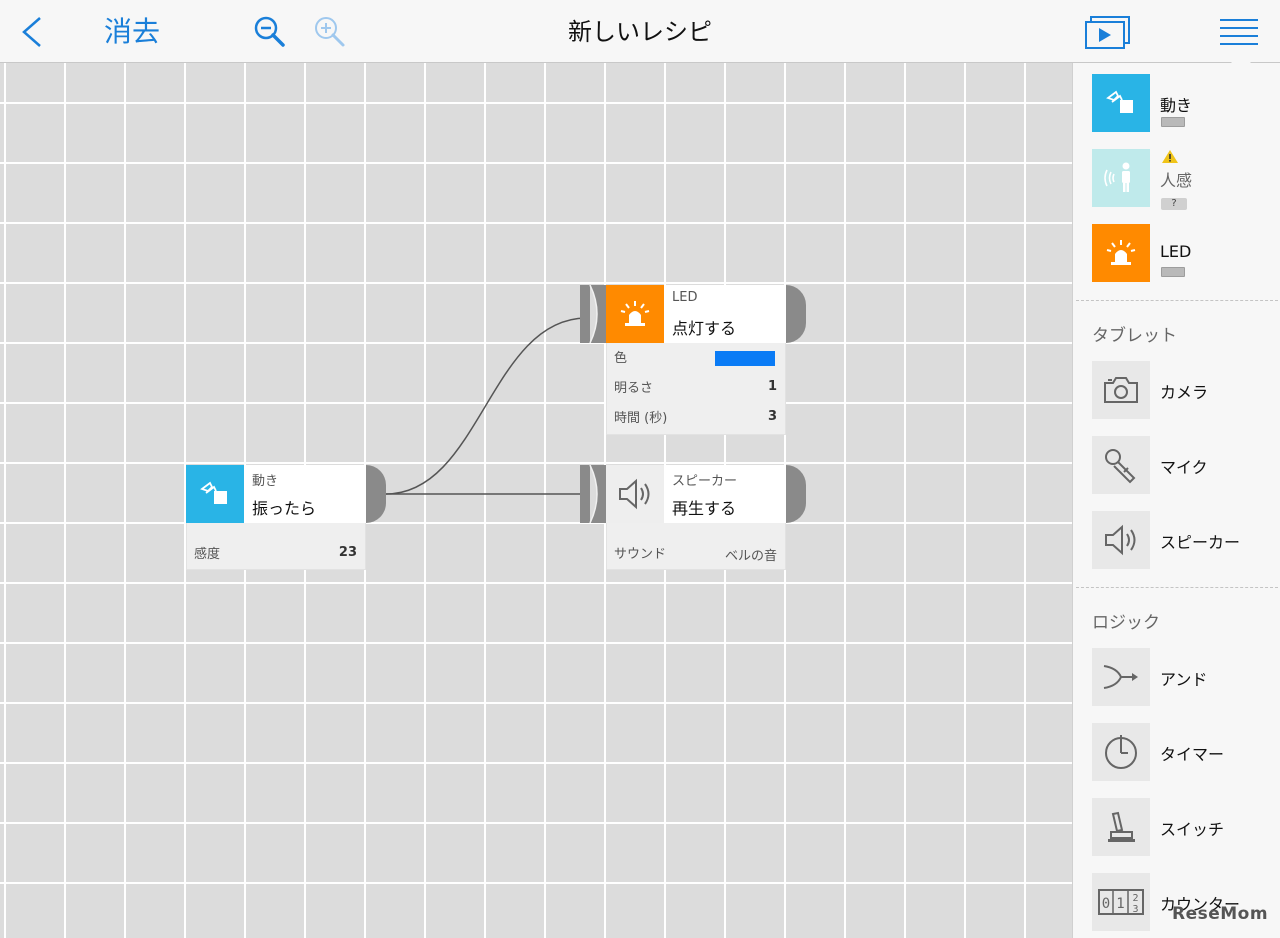  What do you see at coordinates (207, 554) in the screenshot?
I see `param-label: 感度` at bounding box center [207, 554].